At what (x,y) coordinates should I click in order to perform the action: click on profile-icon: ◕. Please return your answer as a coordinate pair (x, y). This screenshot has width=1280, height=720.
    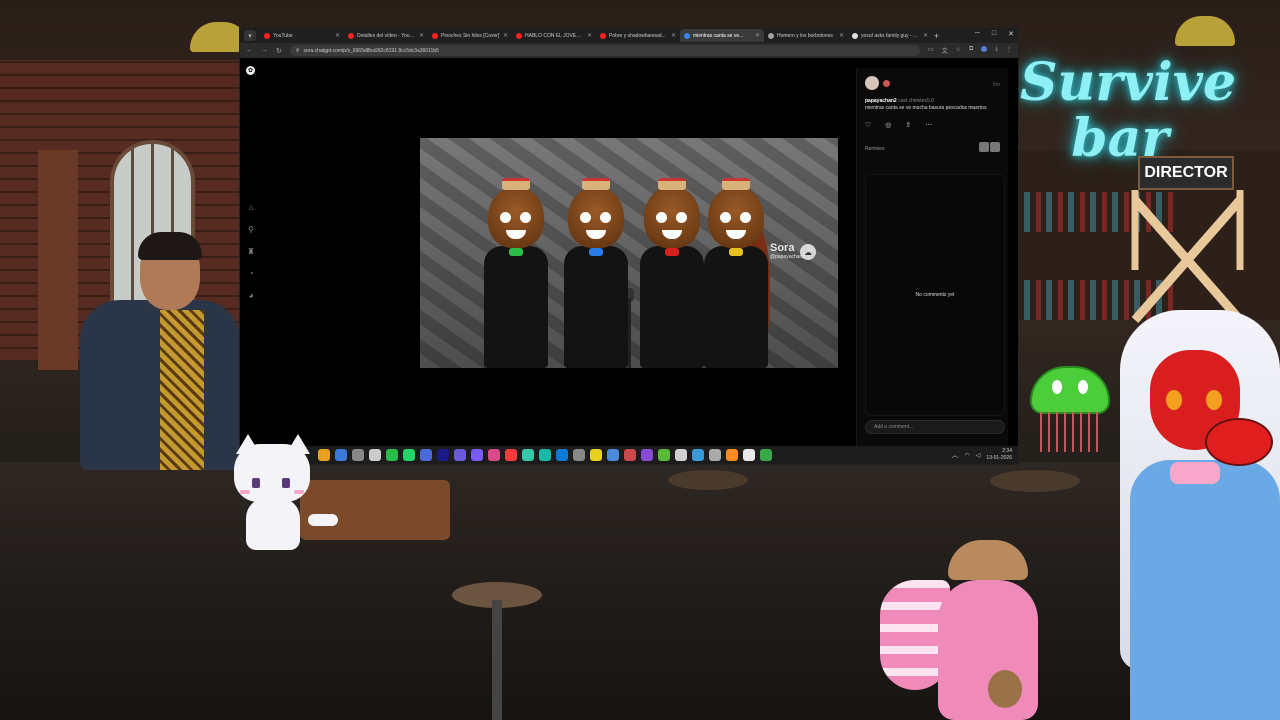
    Looking at the image, I should click on (251, 295).